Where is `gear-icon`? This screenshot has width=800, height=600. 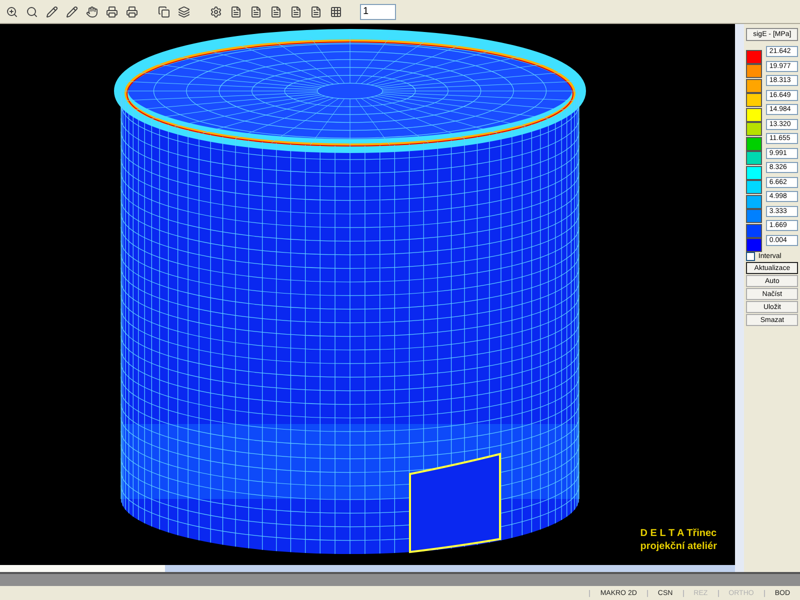
gear-icon is located at coordinates (216, 12).